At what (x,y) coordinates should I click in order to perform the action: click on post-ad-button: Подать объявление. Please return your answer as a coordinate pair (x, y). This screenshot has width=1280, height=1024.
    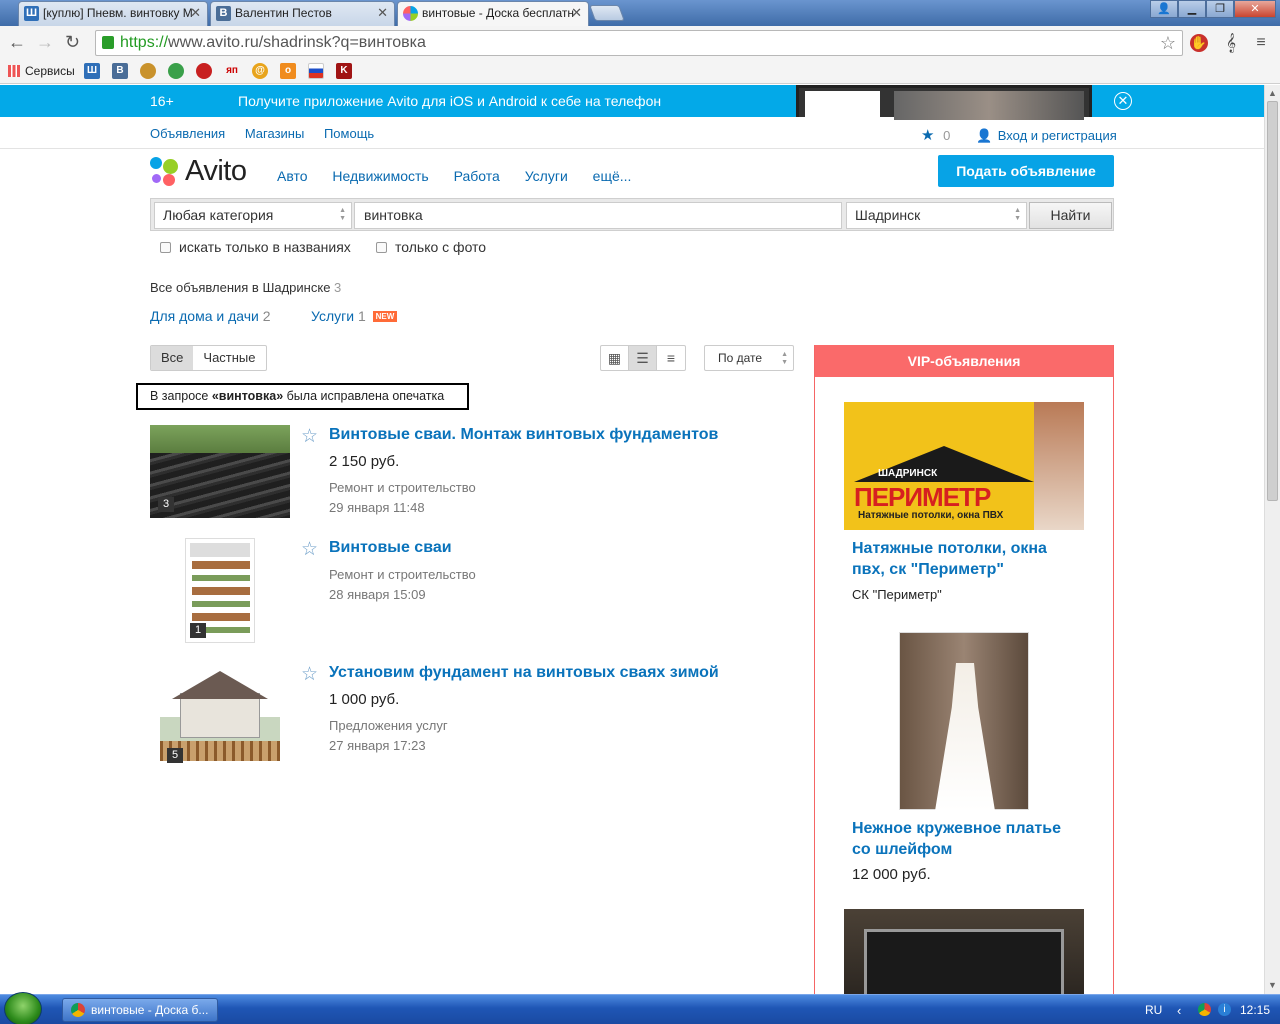
    Looking at the image, I should click on (1026, 171).